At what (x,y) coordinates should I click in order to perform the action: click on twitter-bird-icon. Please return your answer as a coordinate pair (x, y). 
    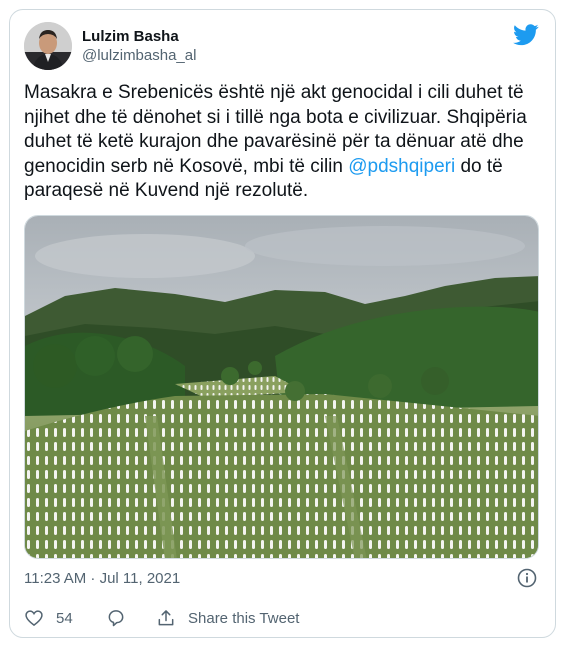
    Looking at the image, I should click on (526, 35).